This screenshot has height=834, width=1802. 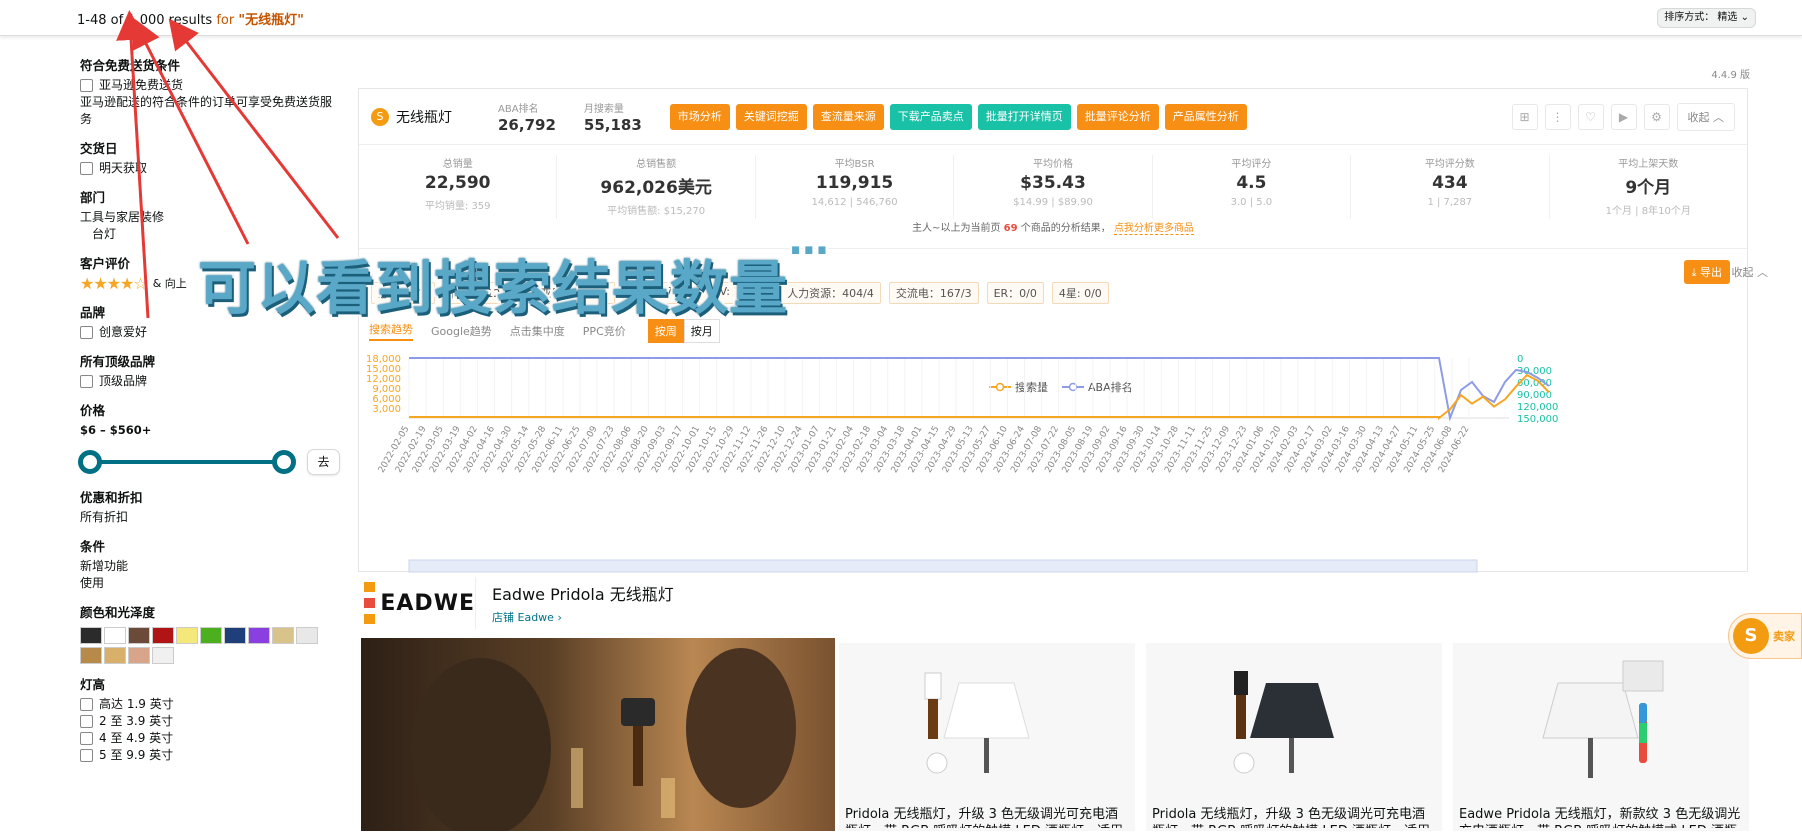 What do you see at coordinates (210, 738) in the screenshot?
I see `height-filter: 4 至 4.9 英寸` at bounding box center [210, 738].